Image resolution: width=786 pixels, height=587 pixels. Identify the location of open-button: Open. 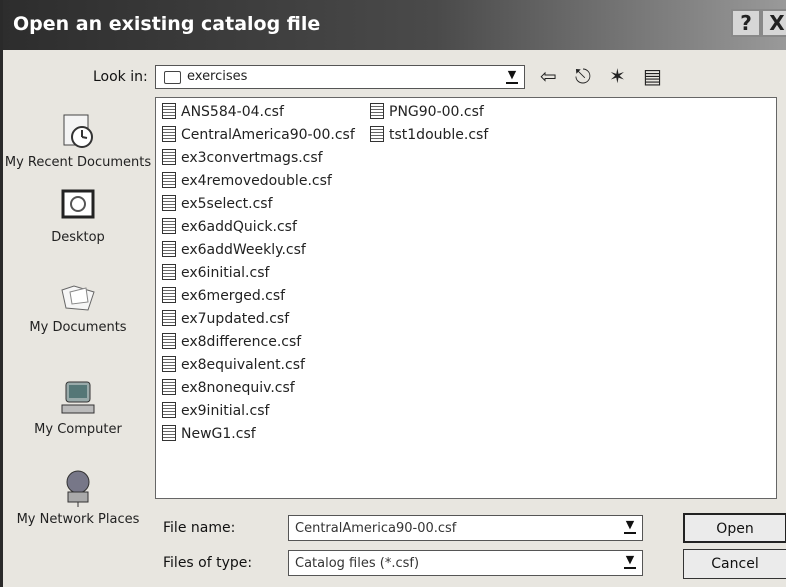
(734, 528).